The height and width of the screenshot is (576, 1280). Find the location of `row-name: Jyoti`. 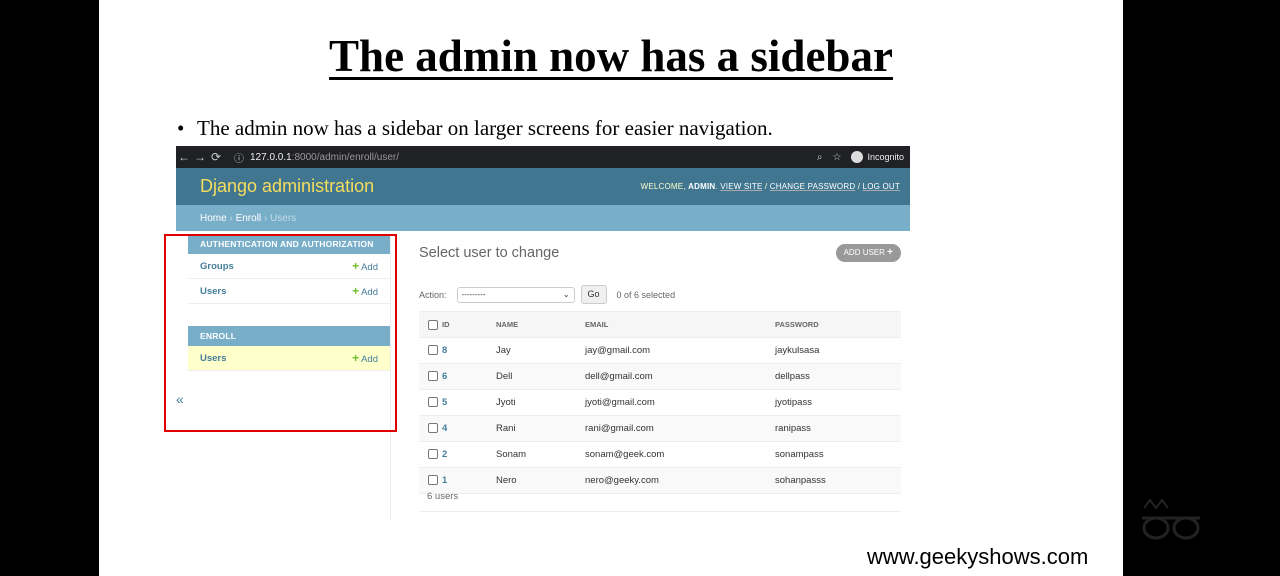

row-name: Jyoti is located at coordinates (539, 402).